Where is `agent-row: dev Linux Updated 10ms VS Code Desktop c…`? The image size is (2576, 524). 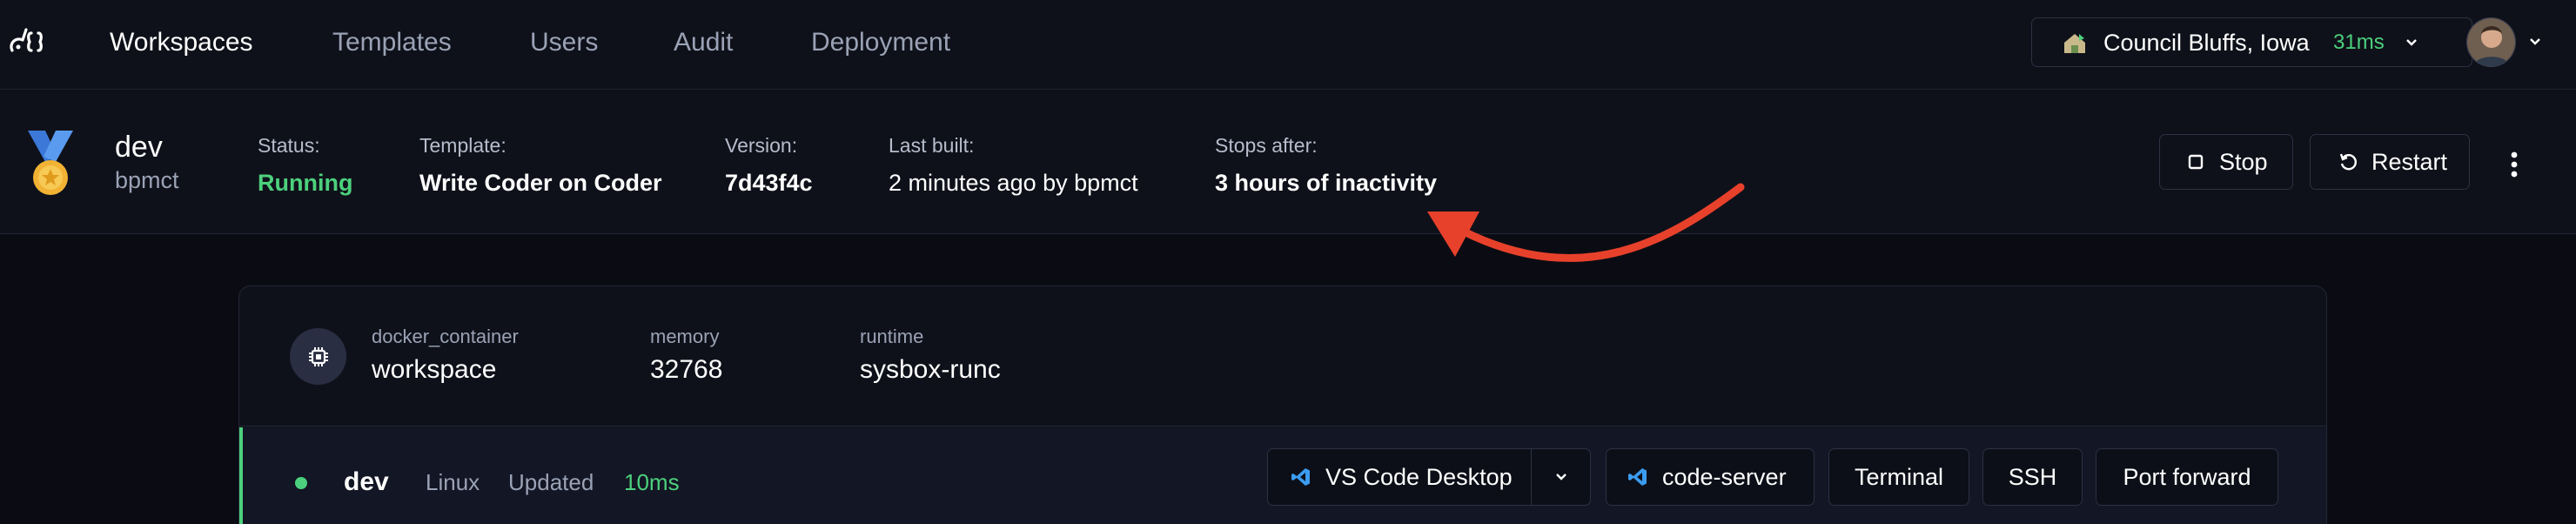 agent-row: dev Linux Updated 10ms VS Code Desktop c… is located at coordinates (1283, 476).